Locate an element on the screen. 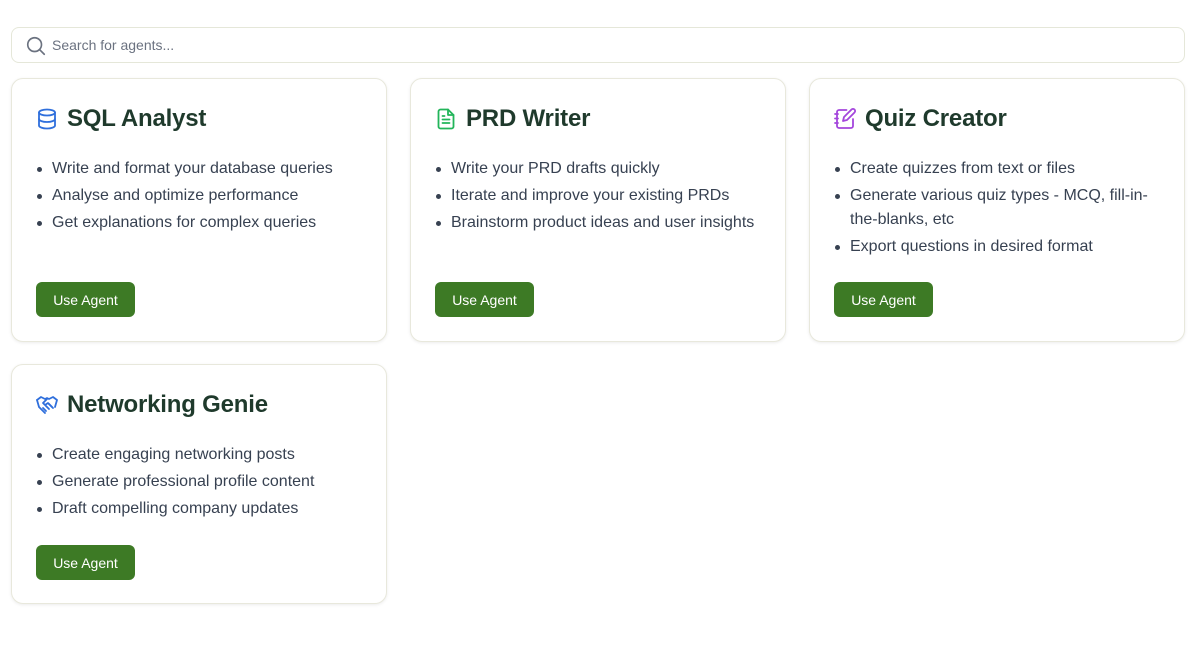  feature-item: Analyse and optimize performance is located at coordinates (200, 196).